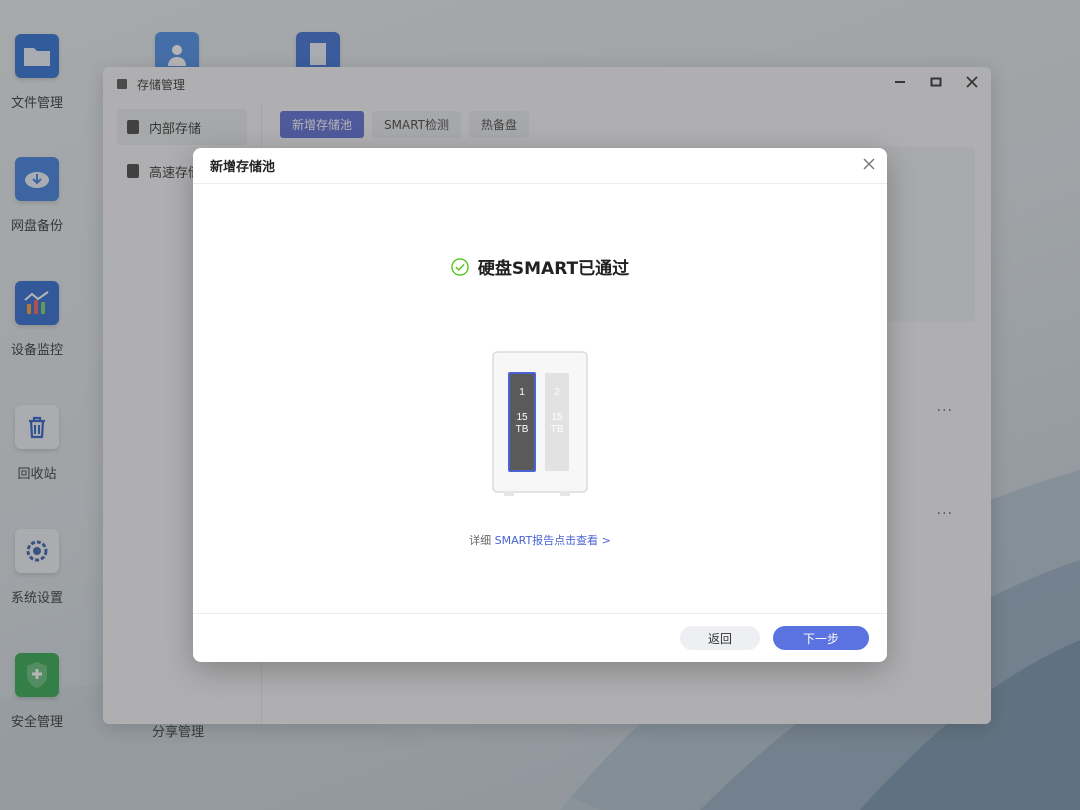 Image resolution: width=1080 pixels, height=810 pixels. What do you see at coordinates (553, 540) in the screenshot?
I see `smart-report-link: SMART报告点击查看 >` at bounding box center [553, 540].